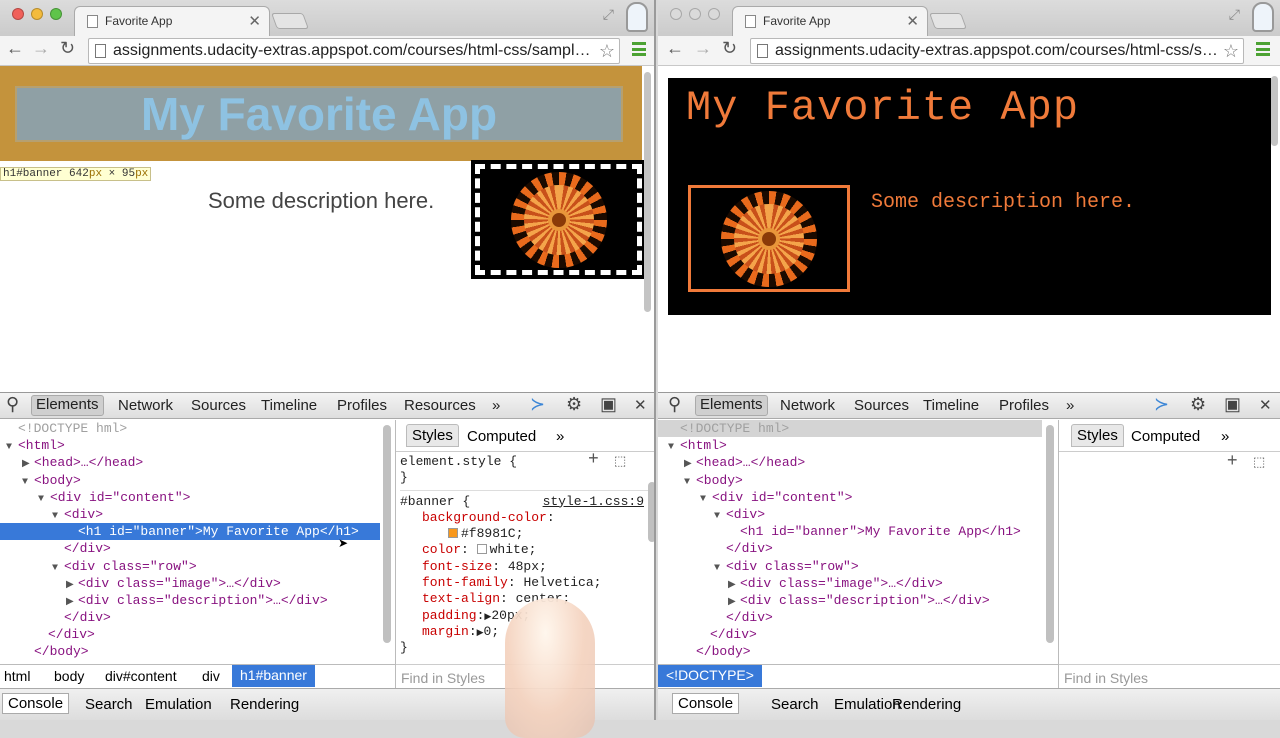 The height and width of the screenshot is (738, 1280). What do you see at coordinates (211, 676) in the screenshot?
I see `breadcrumb-item: div` at bounding box center [211, 676].